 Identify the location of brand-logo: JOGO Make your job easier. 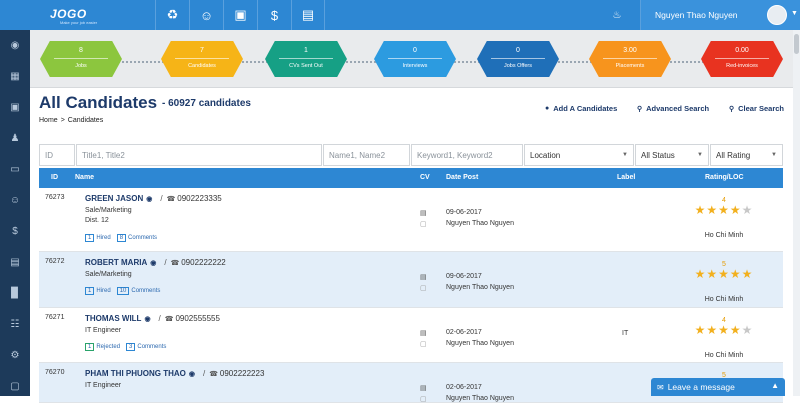
(89, 16).